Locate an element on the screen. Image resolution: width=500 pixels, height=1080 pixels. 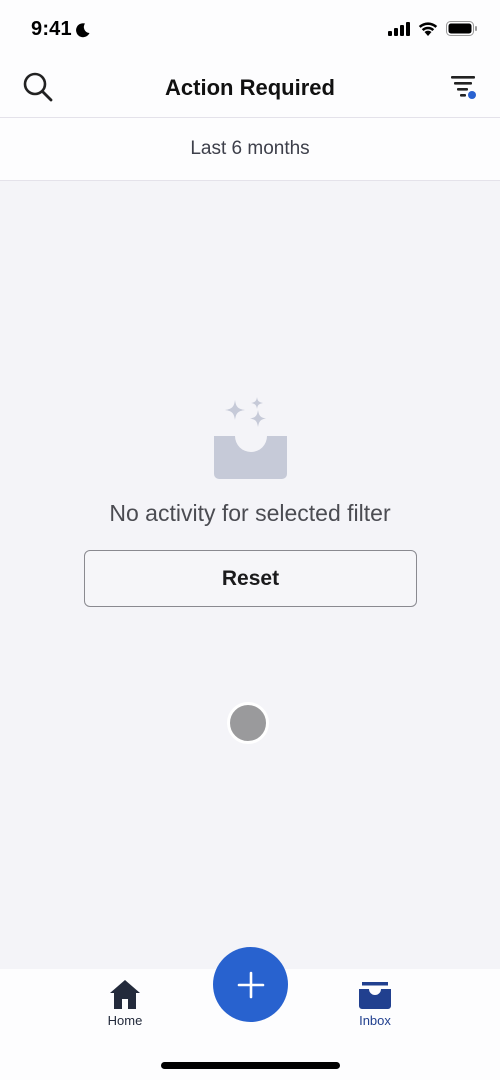
tab-home-label: Home is located at coordinates (125, 1020).